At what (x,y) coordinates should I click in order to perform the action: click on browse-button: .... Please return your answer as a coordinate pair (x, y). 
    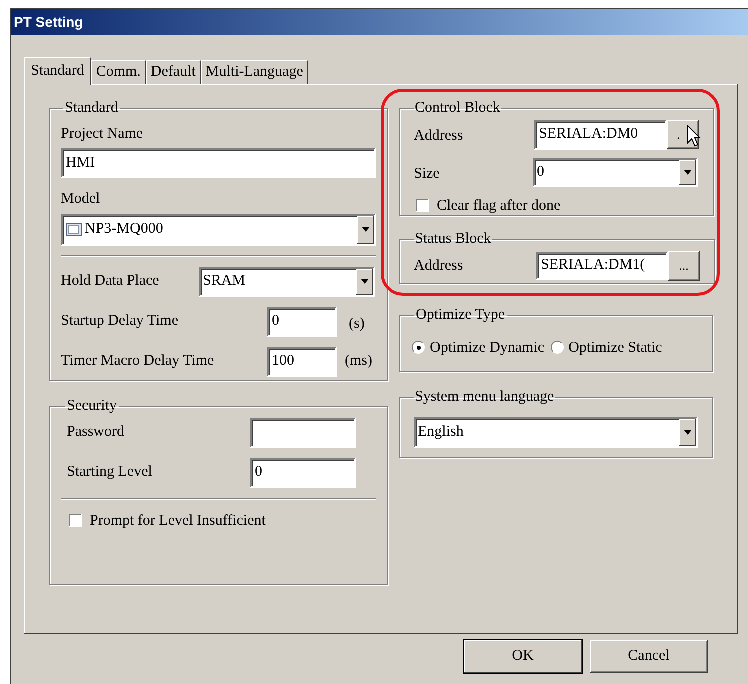
    Looking at the image, I should click on (684, 265).